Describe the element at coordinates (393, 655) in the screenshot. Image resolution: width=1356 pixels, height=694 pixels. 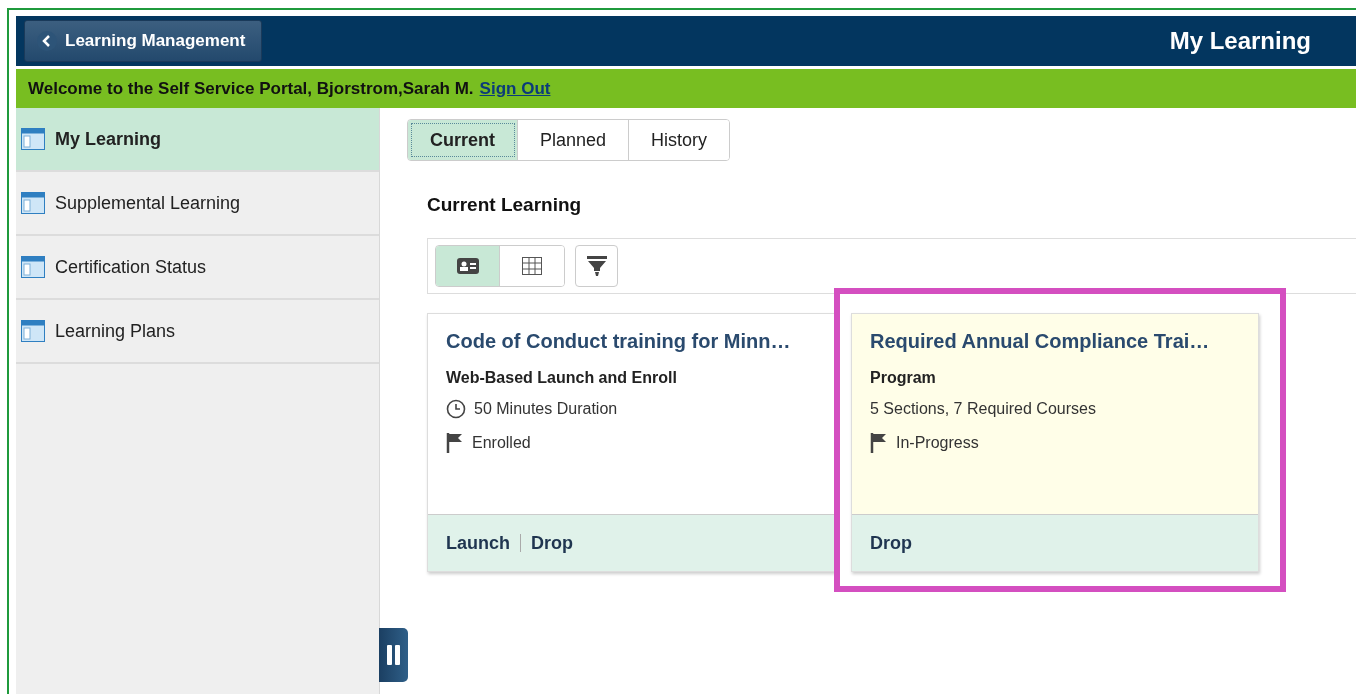
I see `collapse-handle` at that location.